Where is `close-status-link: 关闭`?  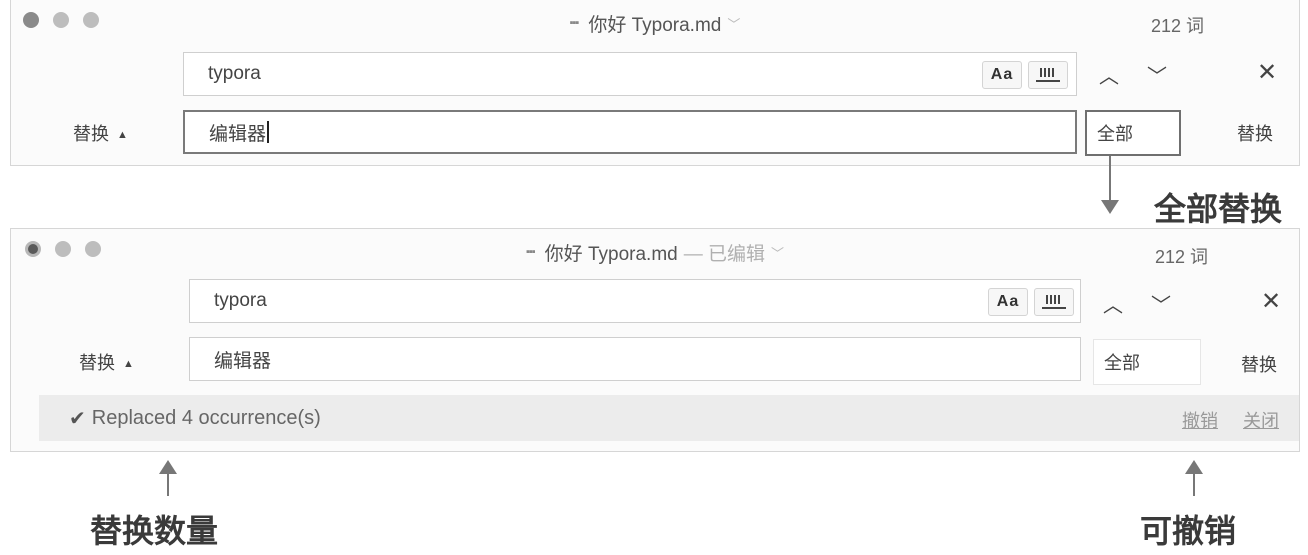 close-status-link: 关闭 is located at coordinates (1261, 421).